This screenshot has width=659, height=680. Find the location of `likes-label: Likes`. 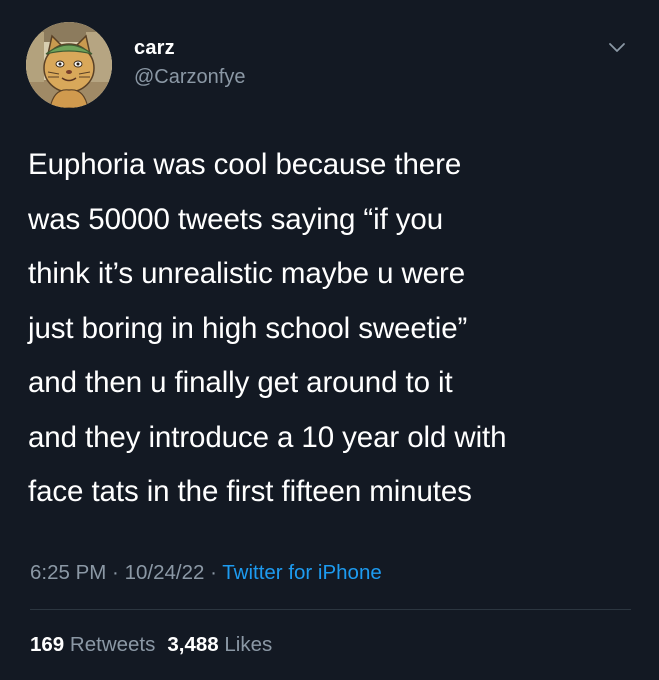

likes-label: Likes is located at coordinates (248, 644).